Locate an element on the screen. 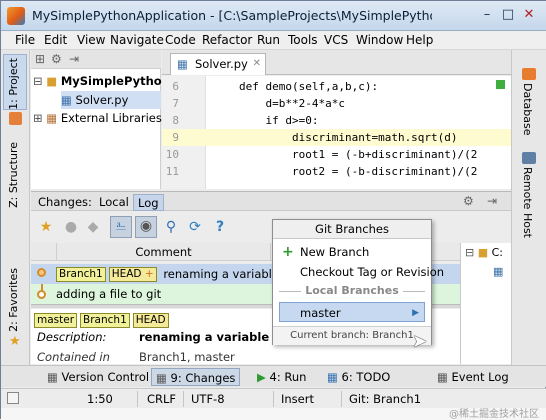 The image size is (546, 420). popup-title: Git Branches is located at coordinates (352, 229).